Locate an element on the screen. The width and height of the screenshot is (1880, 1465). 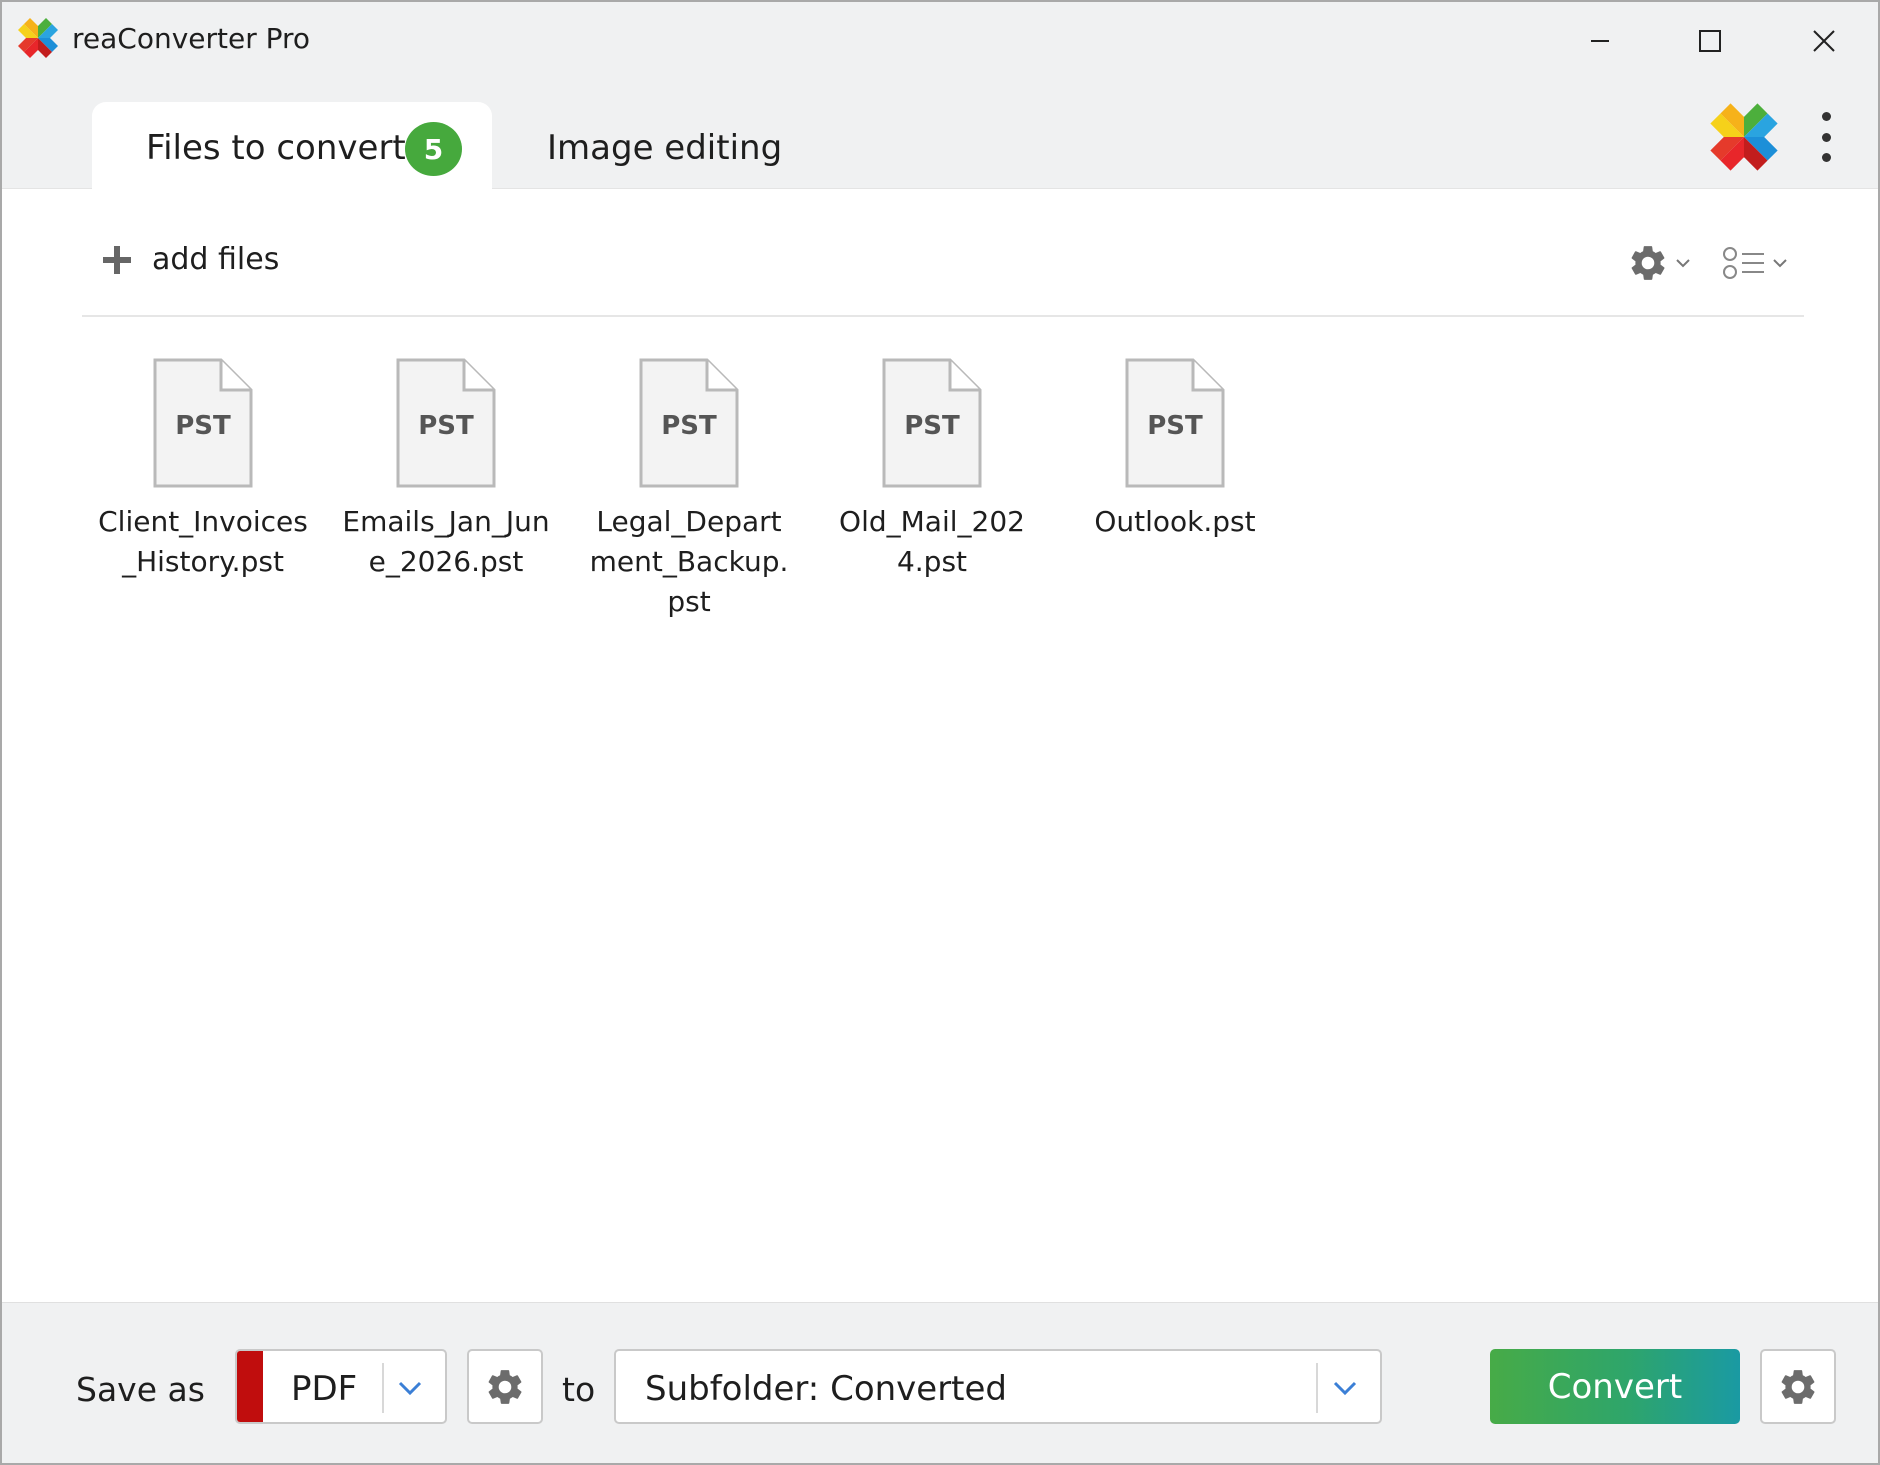
to-label: to is located at coordinates (579, 1389).